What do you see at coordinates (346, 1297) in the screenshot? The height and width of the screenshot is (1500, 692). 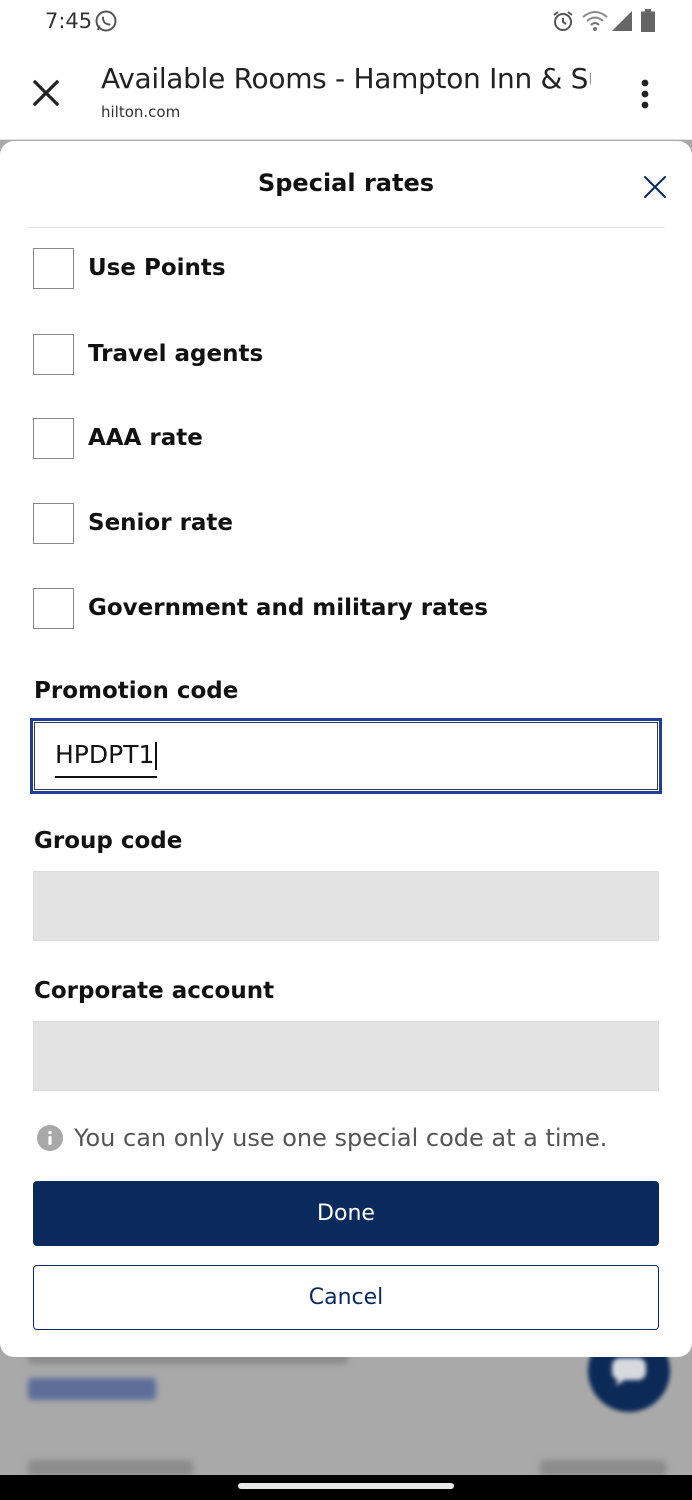 I see `cancel-button: Cancel` at bounding box center [346, 1297].